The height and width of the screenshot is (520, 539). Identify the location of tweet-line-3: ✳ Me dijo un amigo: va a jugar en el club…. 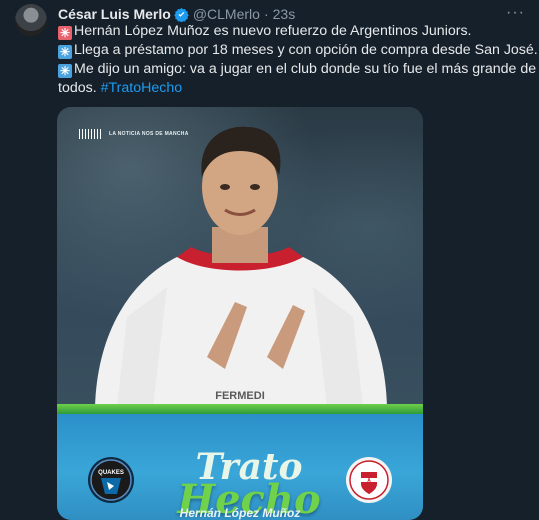
(297, 69).